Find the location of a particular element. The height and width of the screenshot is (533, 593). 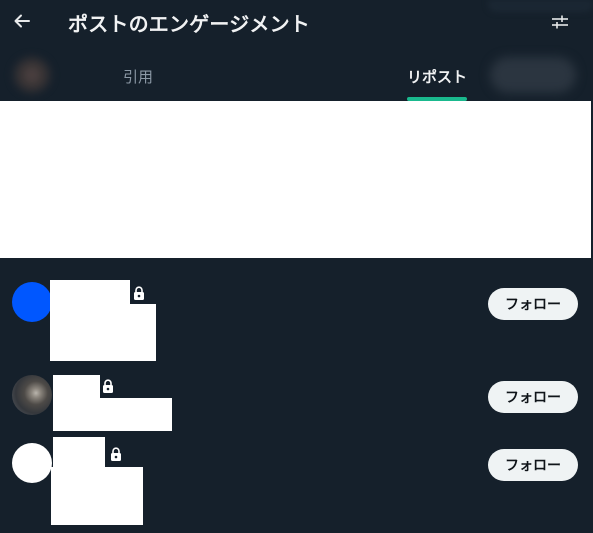

page-title: ポストのエンゲージメント is located at coordinates (189, 24).